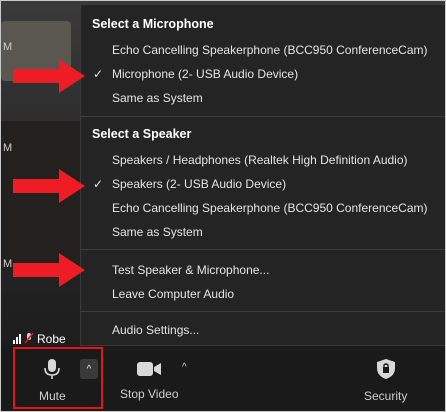  What do you see at coordinates (173, 294) in the screenshot?
I see `leave-computer-audio-item: Leave Computer Audio` at bounding box center [173, 294].